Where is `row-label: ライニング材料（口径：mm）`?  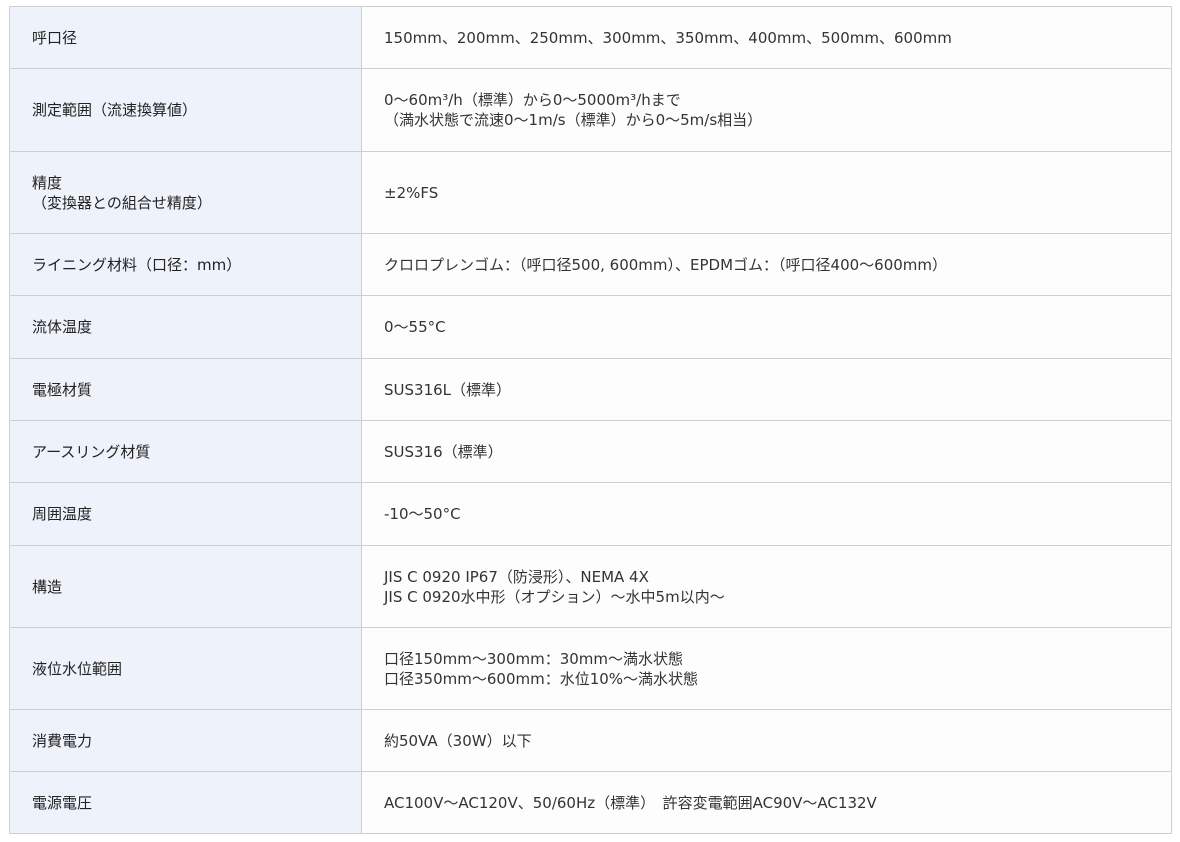
row-label: ライニング材料（口径：mm） is located at coordinates (185, 264).